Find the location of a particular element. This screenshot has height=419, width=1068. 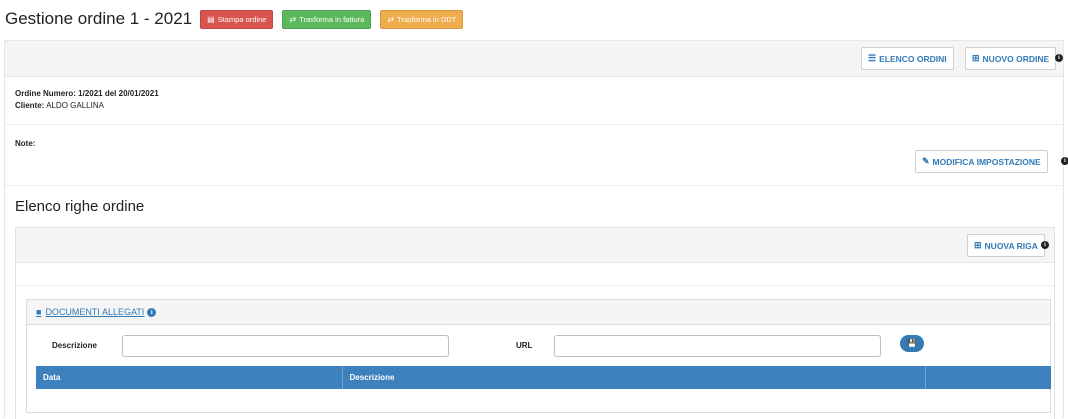

convert-ddt-label: Trasforma in DDT is located at coordinates (427, 19).